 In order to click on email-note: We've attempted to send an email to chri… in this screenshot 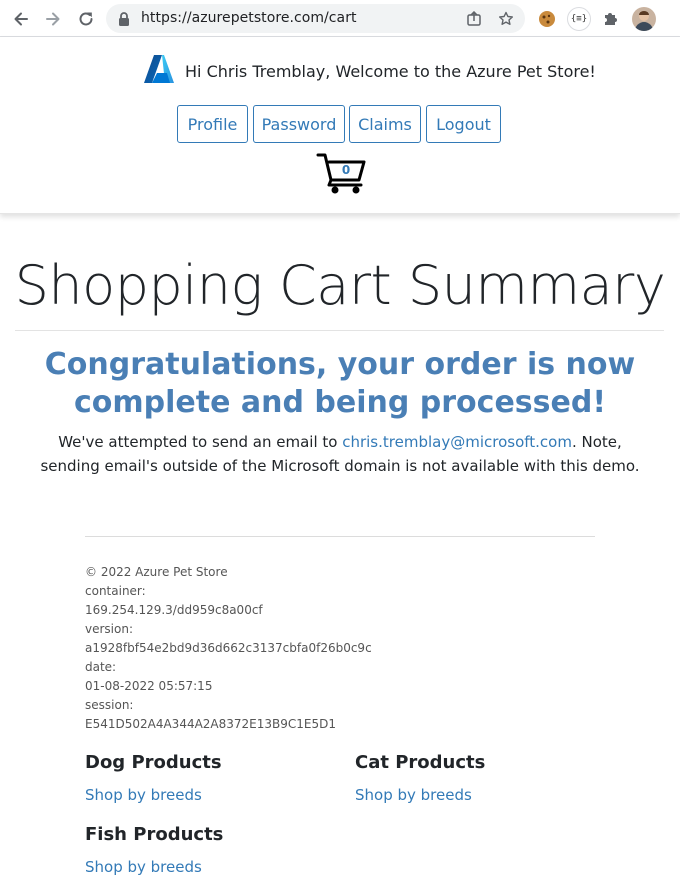, I will do `click(340, 454)`.